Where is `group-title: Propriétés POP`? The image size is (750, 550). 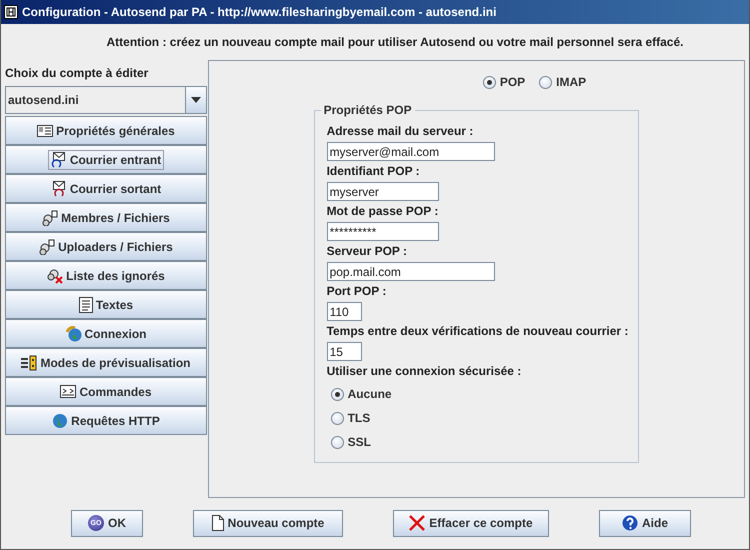 group-title: Propriétés POP is located at coordinates (367, 110).